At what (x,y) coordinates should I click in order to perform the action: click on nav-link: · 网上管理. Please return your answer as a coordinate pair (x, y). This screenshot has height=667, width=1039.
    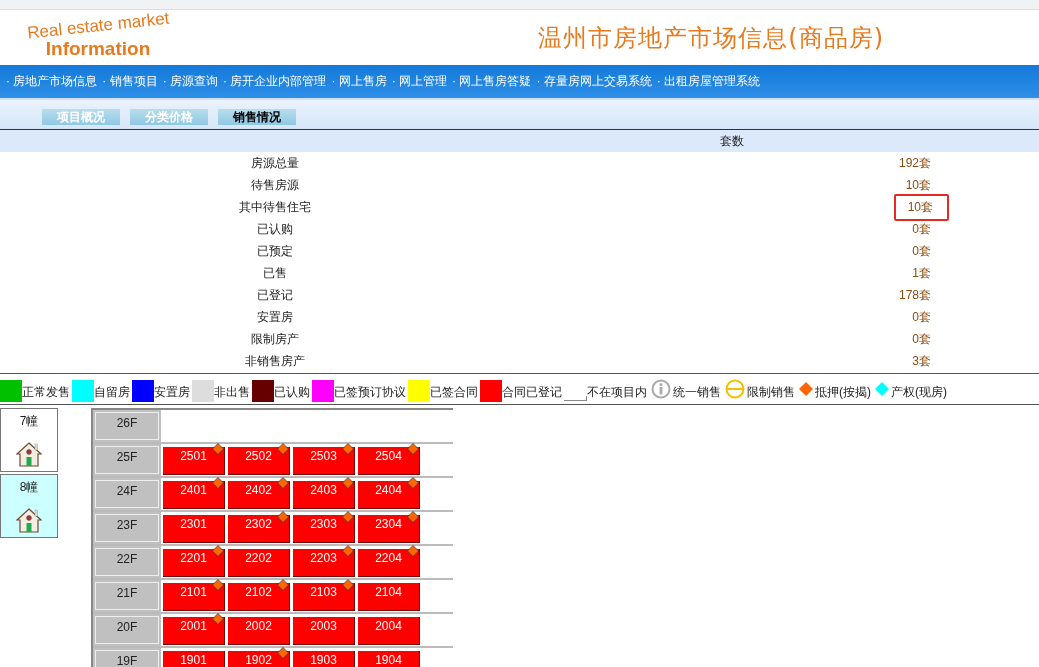
    Looking at the image, I should click on (419, 81).